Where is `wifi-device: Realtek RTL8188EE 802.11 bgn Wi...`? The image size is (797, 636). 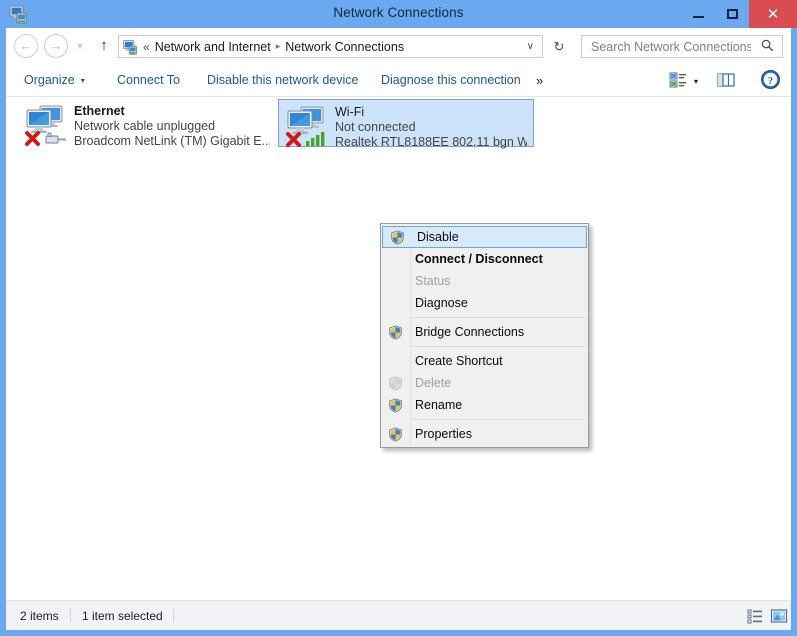 wifi-device: Realtek RTL8188EE 802.11 bgn Wi... is located at coordinates (431, 142).